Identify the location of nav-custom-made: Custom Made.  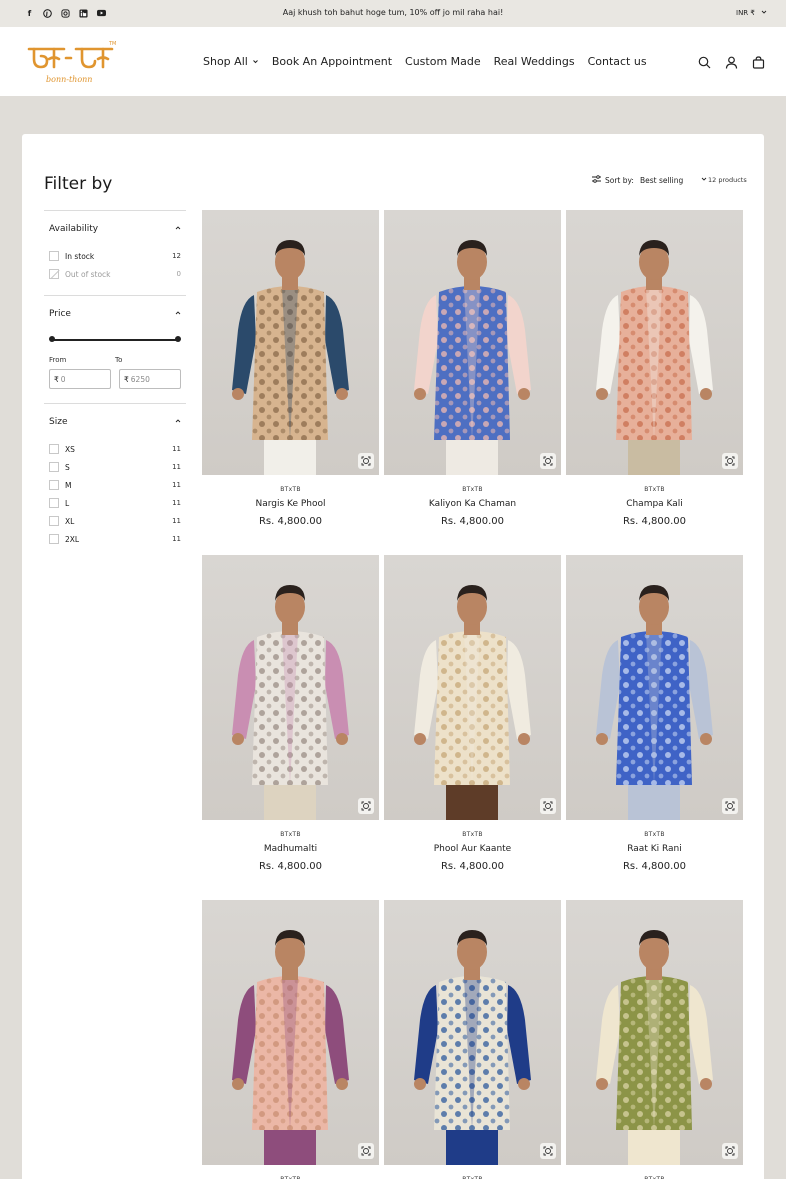
(443, 61).